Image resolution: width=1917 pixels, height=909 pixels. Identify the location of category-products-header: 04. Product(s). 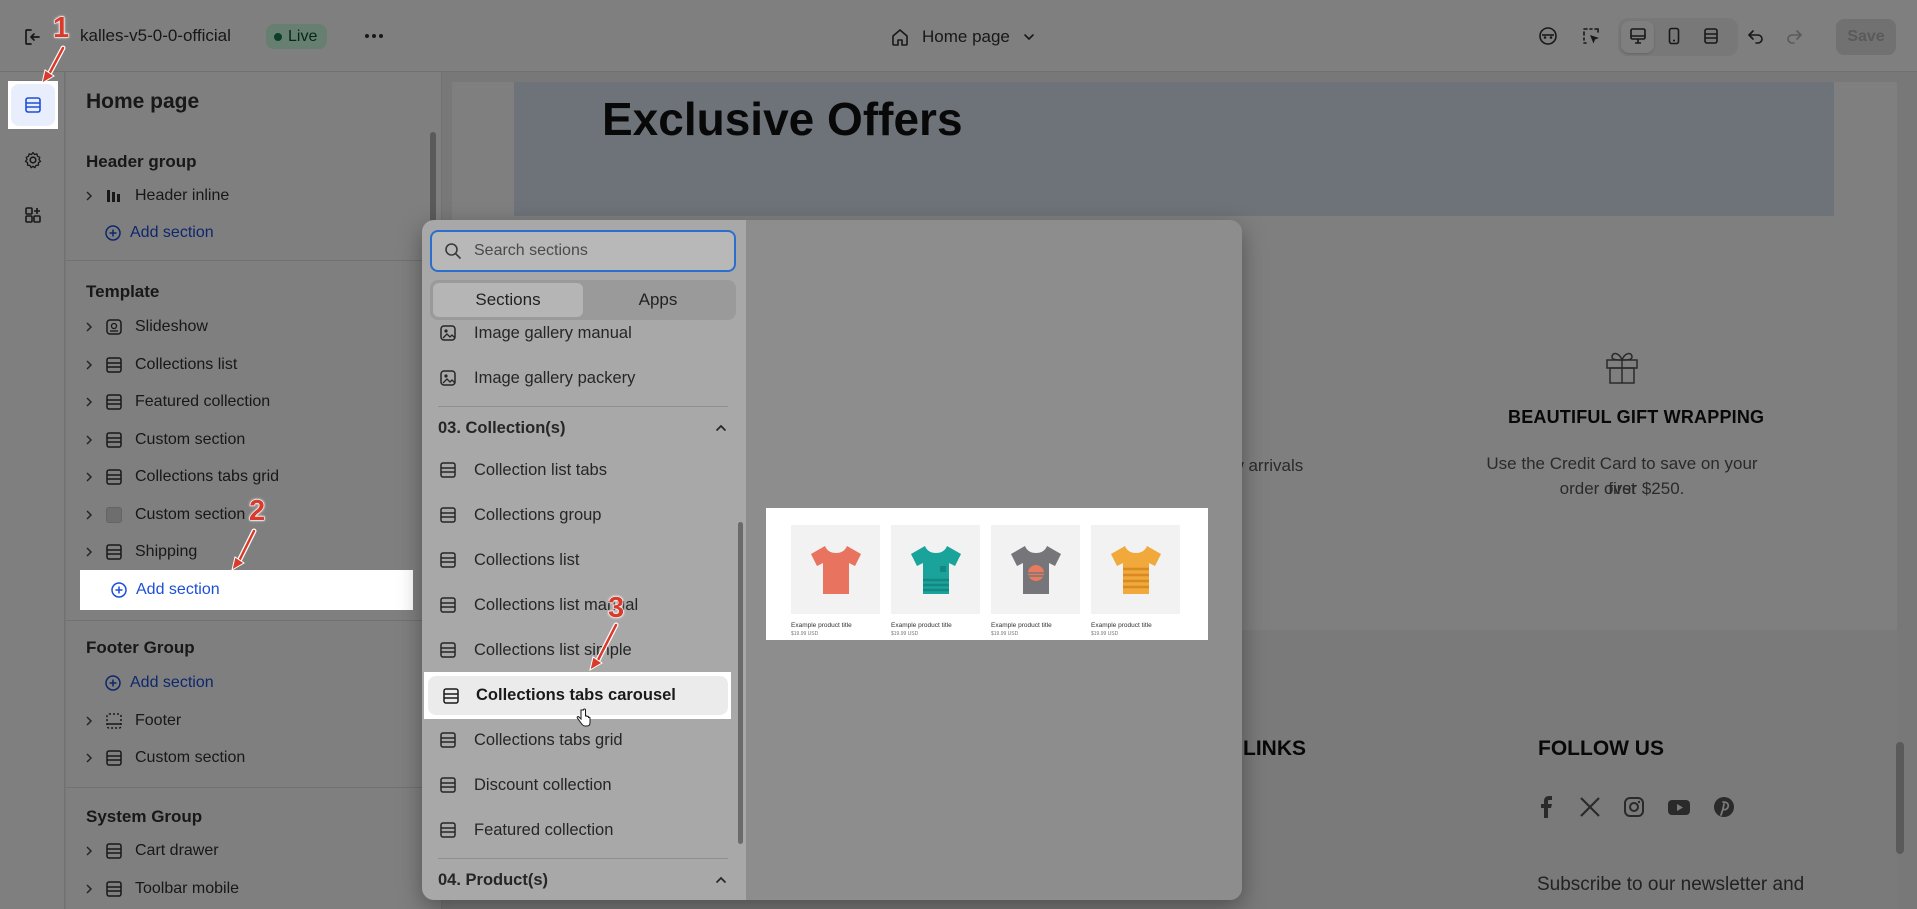
(583, 880).